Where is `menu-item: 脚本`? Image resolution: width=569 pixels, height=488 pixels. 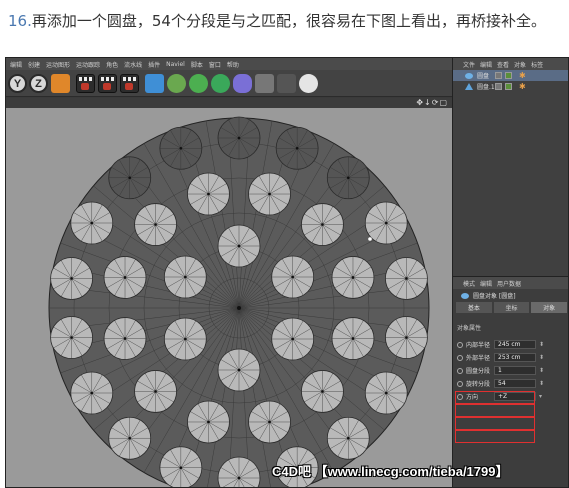
menu-item: 脚本 is located at coordinates (197, 64).